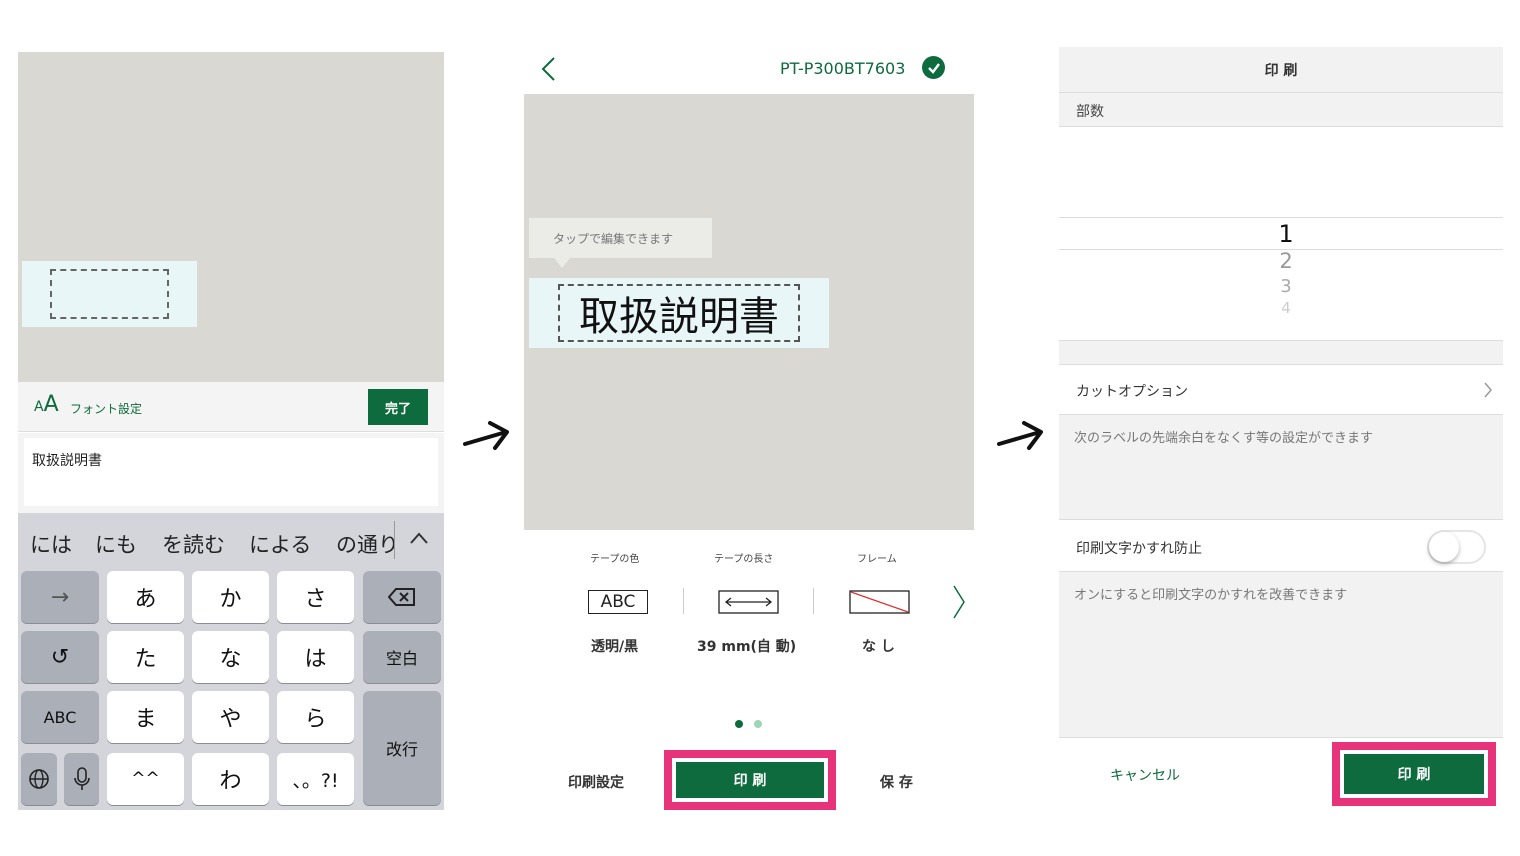  I want to click on tape-length-icon, so click(749, 604).